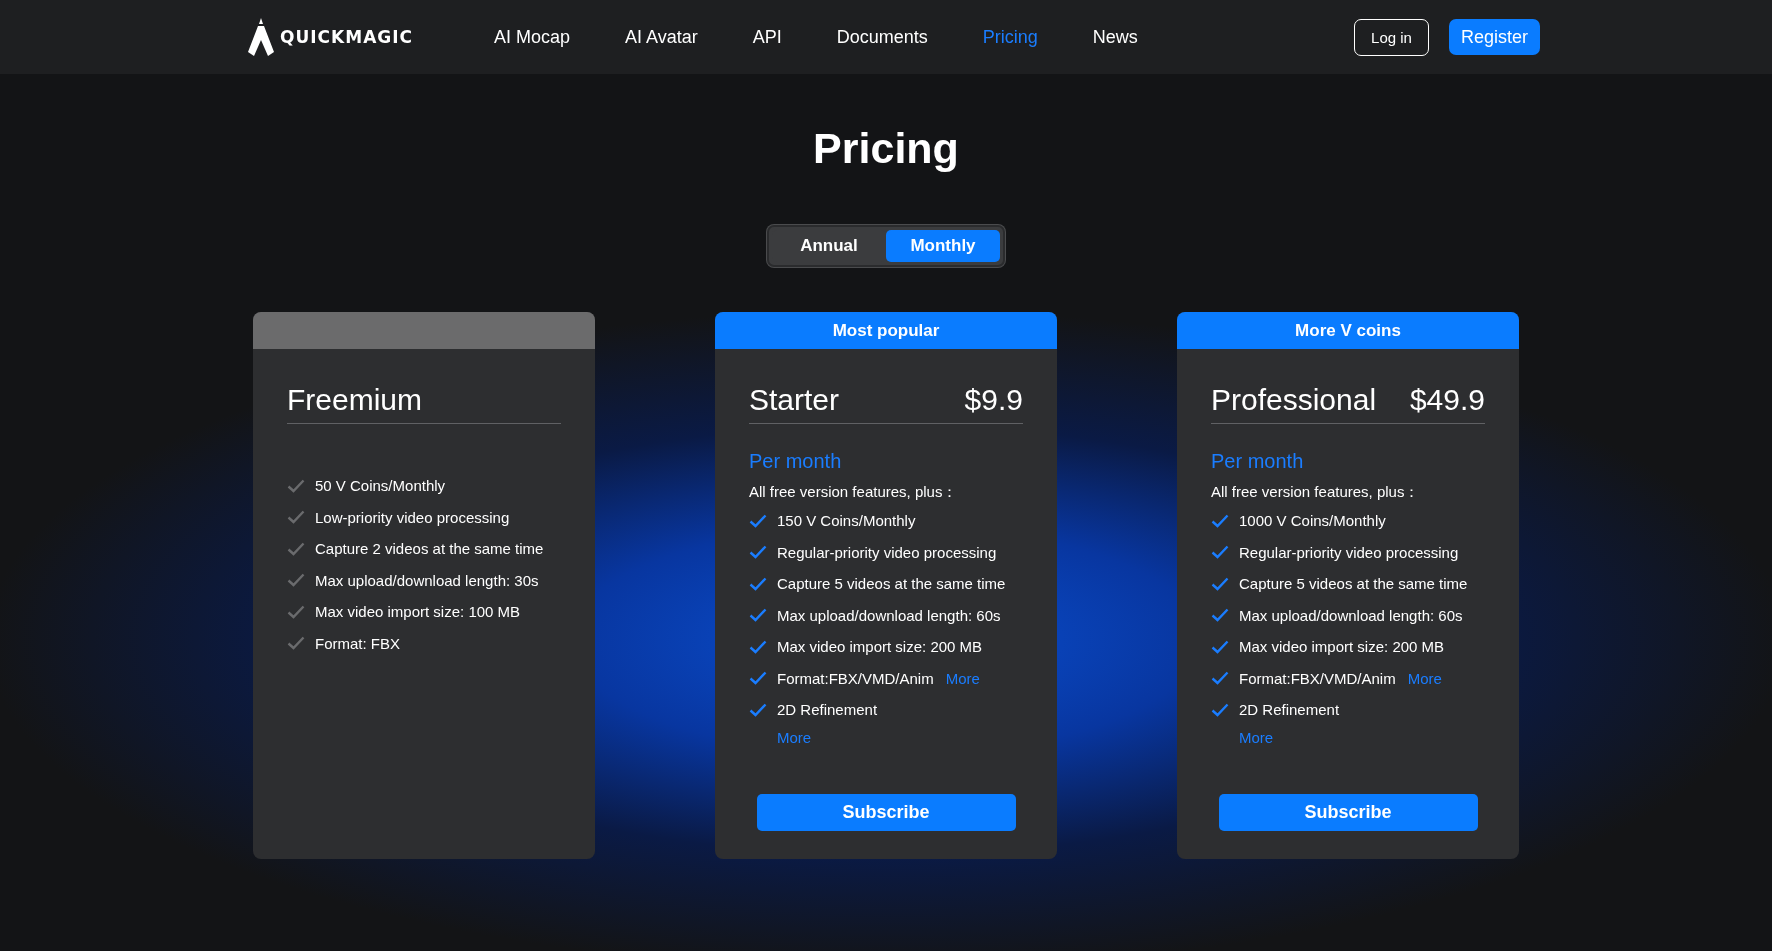  I want to click on feature-text: Max upload/download length: 30s, so click(427, 580).